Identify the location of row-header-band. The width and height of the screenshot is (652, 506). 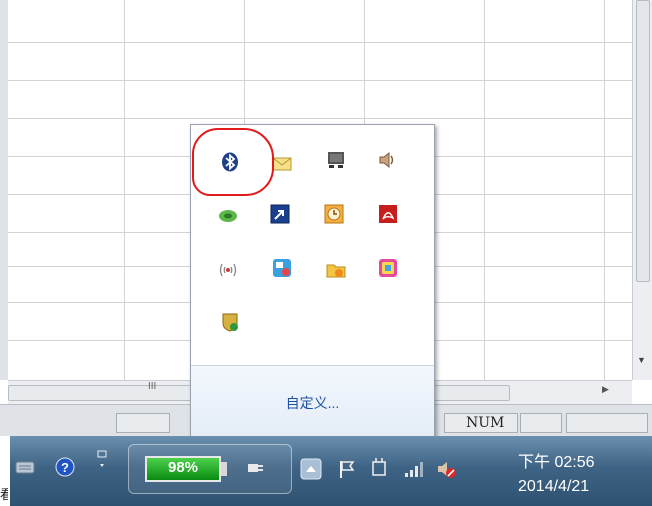
(4, 190).